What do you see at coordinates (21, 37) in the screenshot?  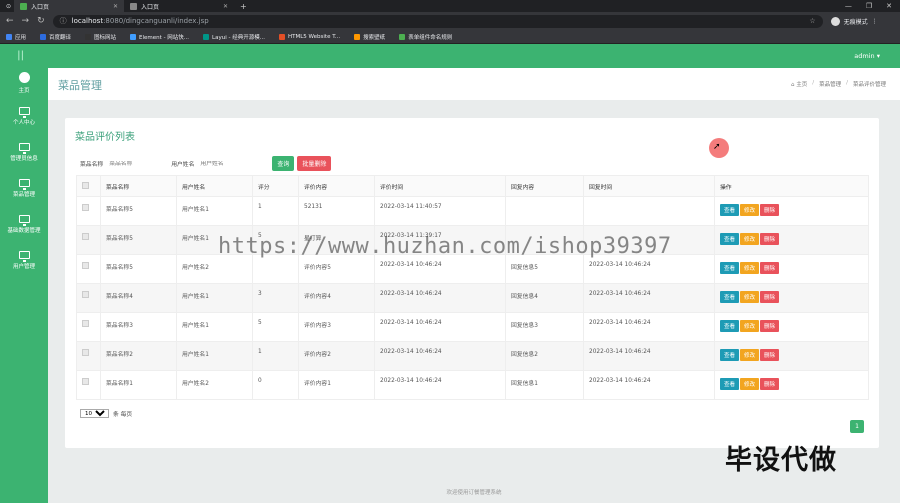 I see `bookmark-label: 应用` at bounding box center [21, 37].